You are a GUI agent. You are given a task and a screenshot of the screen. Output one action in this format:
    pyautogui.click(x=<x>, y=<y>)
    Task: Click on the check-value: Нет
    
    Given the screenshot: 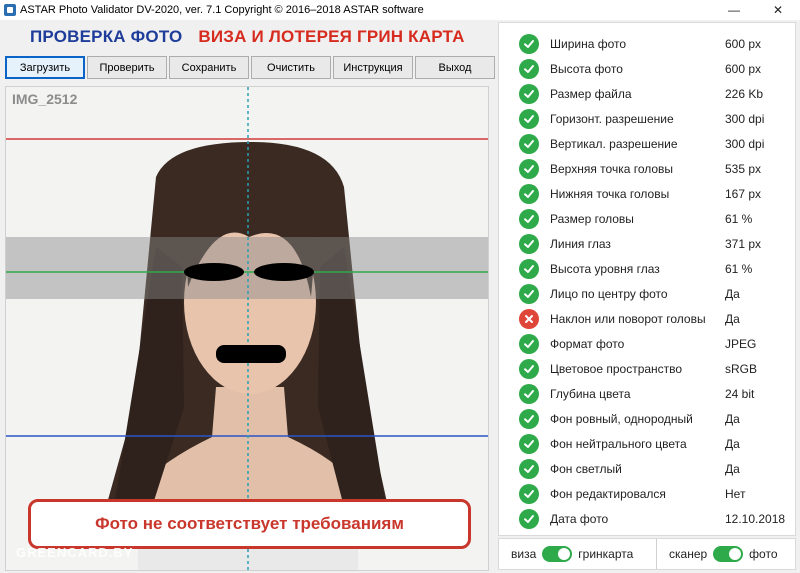 What is the action you would take?
    pyautogui.click(x=735, y=493)
    